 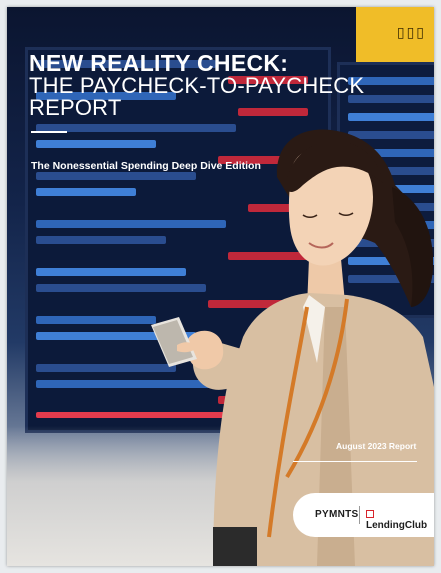 I want to click on lendingclub-icon, so click(x=370, y=514).